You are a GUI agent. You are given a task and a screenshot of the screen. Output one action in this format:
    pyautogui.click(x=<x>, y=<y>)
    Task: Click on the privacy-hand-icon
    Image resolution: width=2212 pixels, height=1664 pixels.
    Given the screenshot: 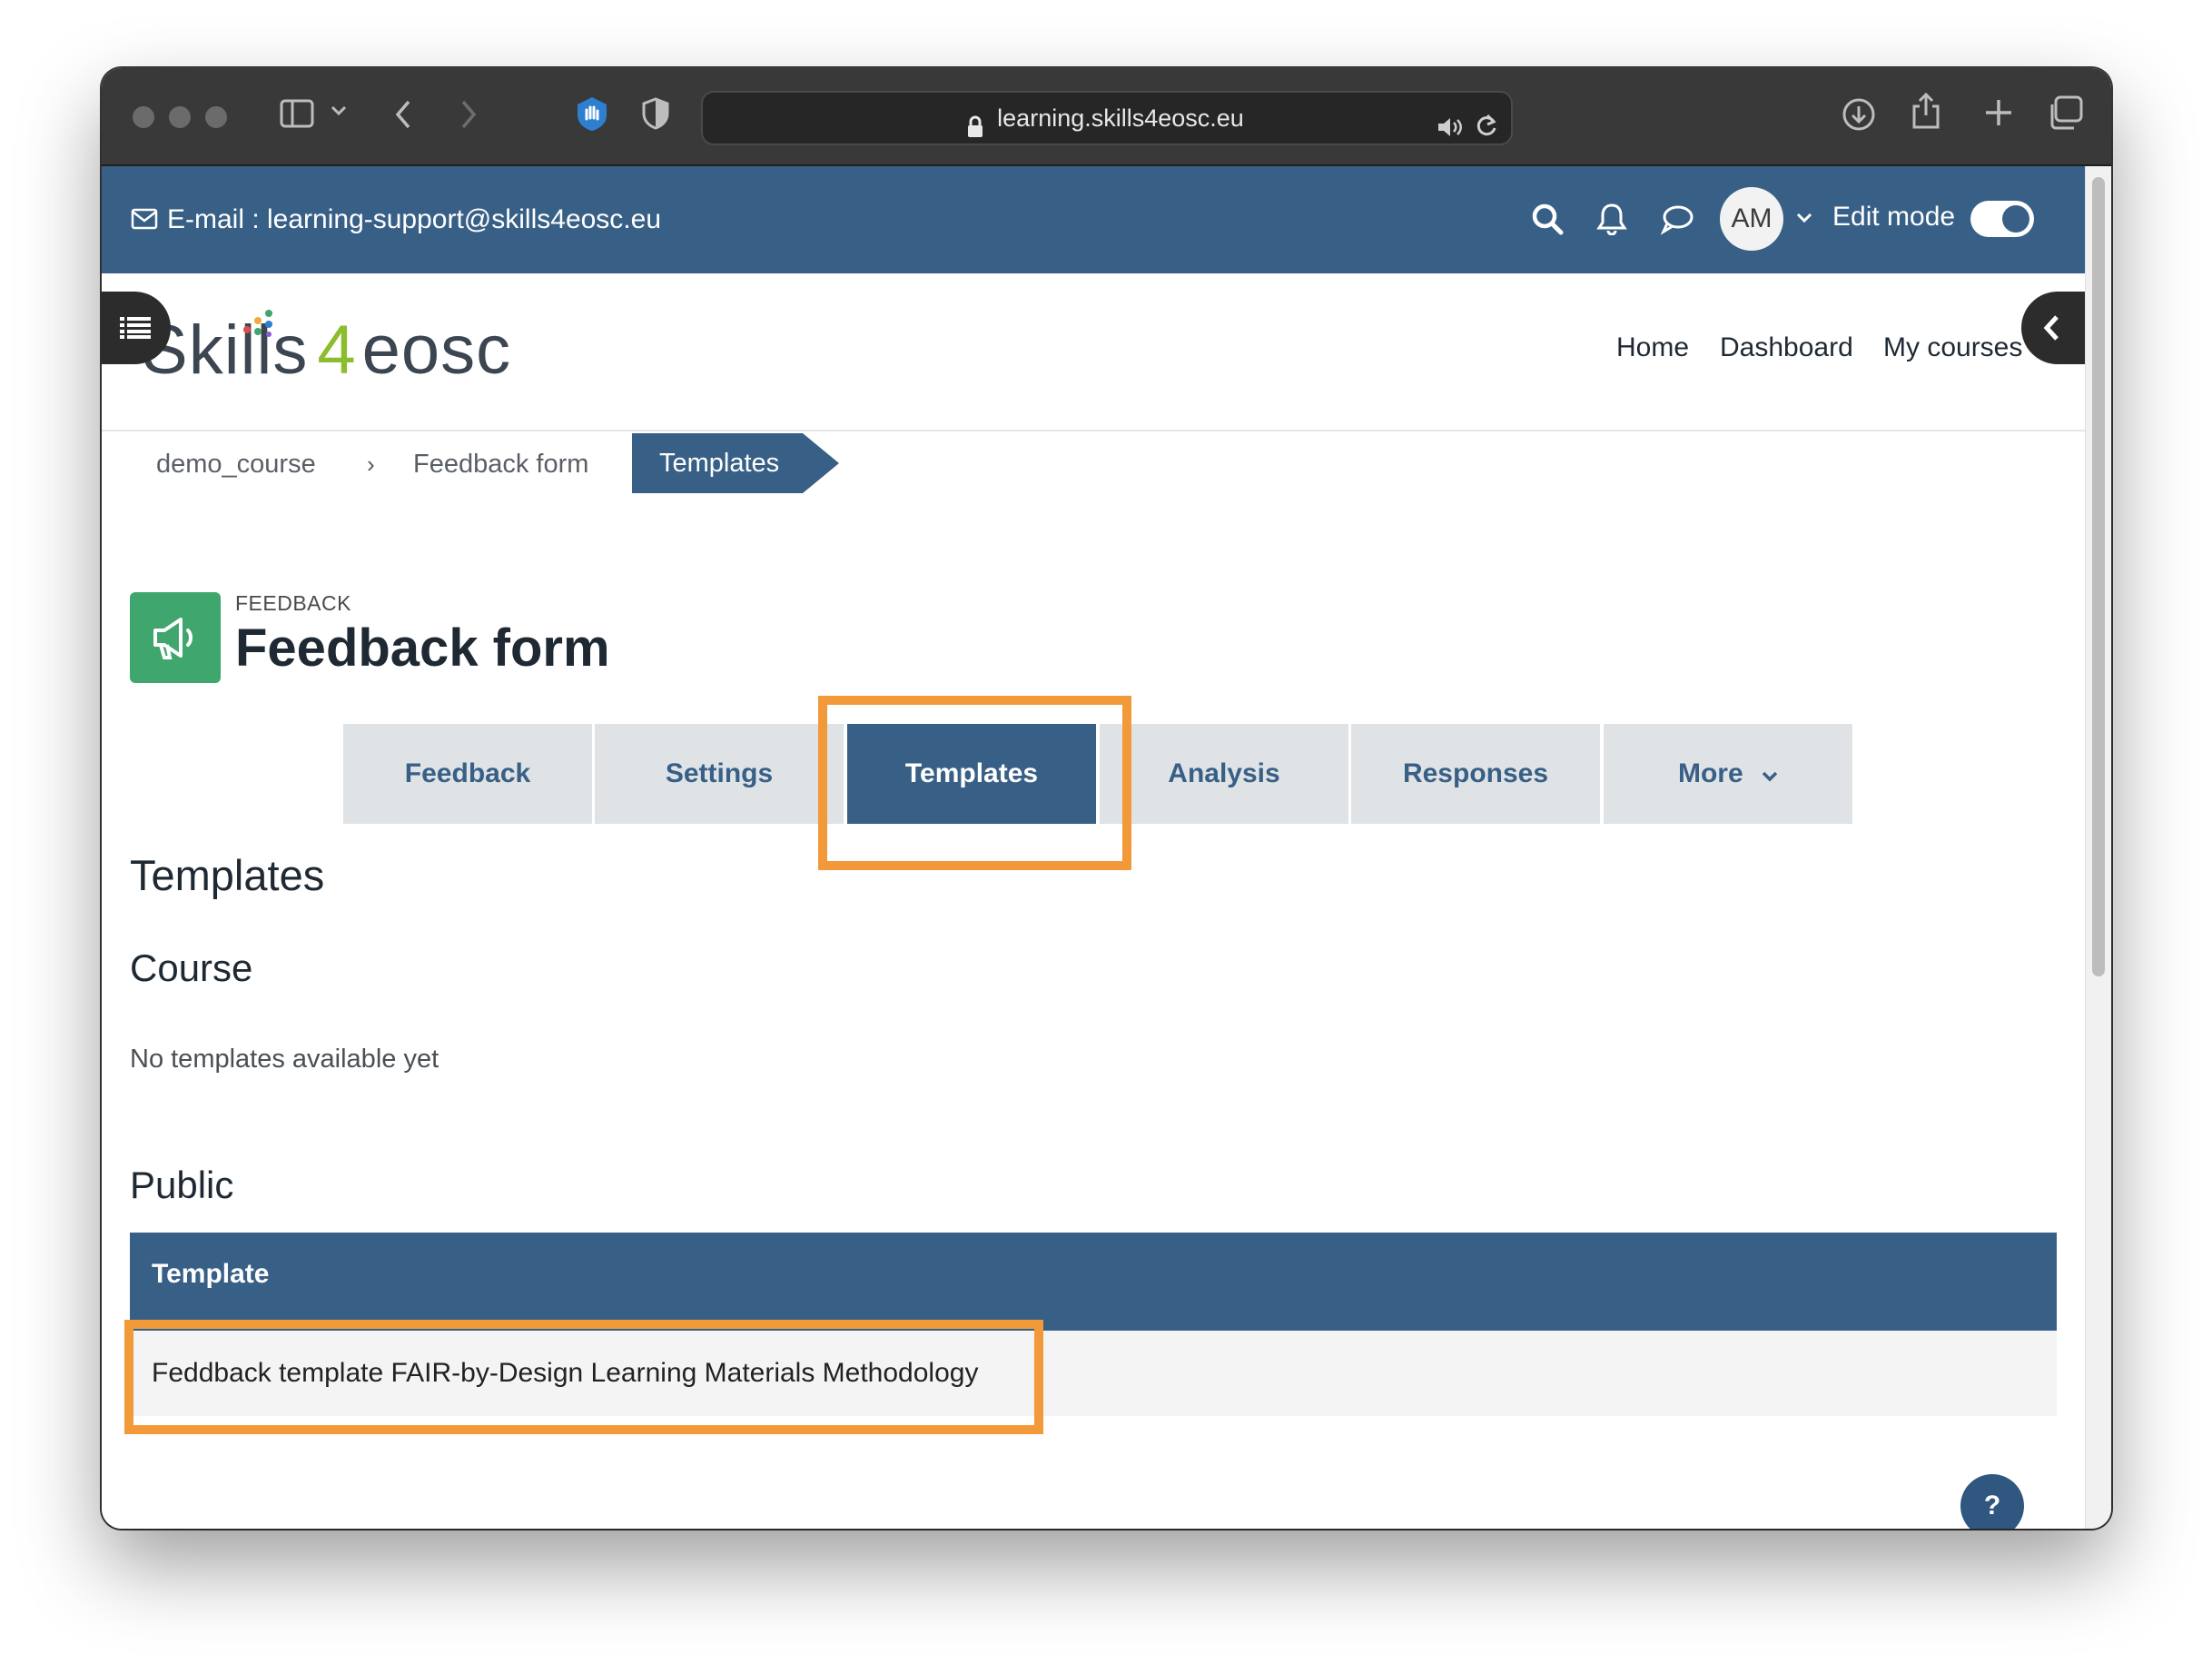 What is the action you would take?
    pyautogui.click(x=592, y=114)
    